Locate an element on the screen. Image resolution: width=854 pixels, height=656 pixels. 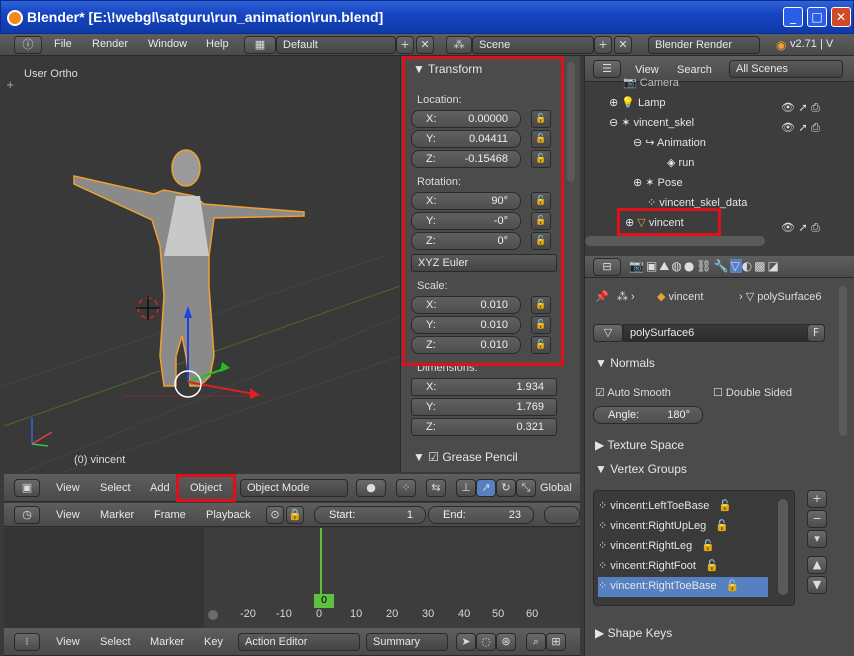
mesh-name-field: polySurface6 is located at coordinates (721, 333).